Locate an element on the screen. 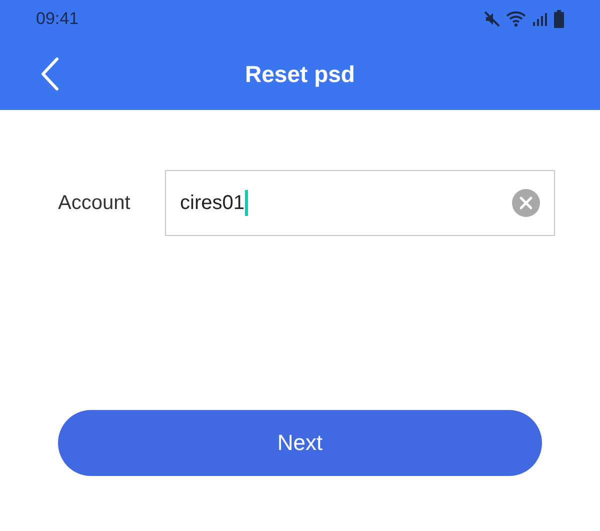 The height and width of the screenshot is (531, 600). text-cursor is located at coordinates (246, 203).